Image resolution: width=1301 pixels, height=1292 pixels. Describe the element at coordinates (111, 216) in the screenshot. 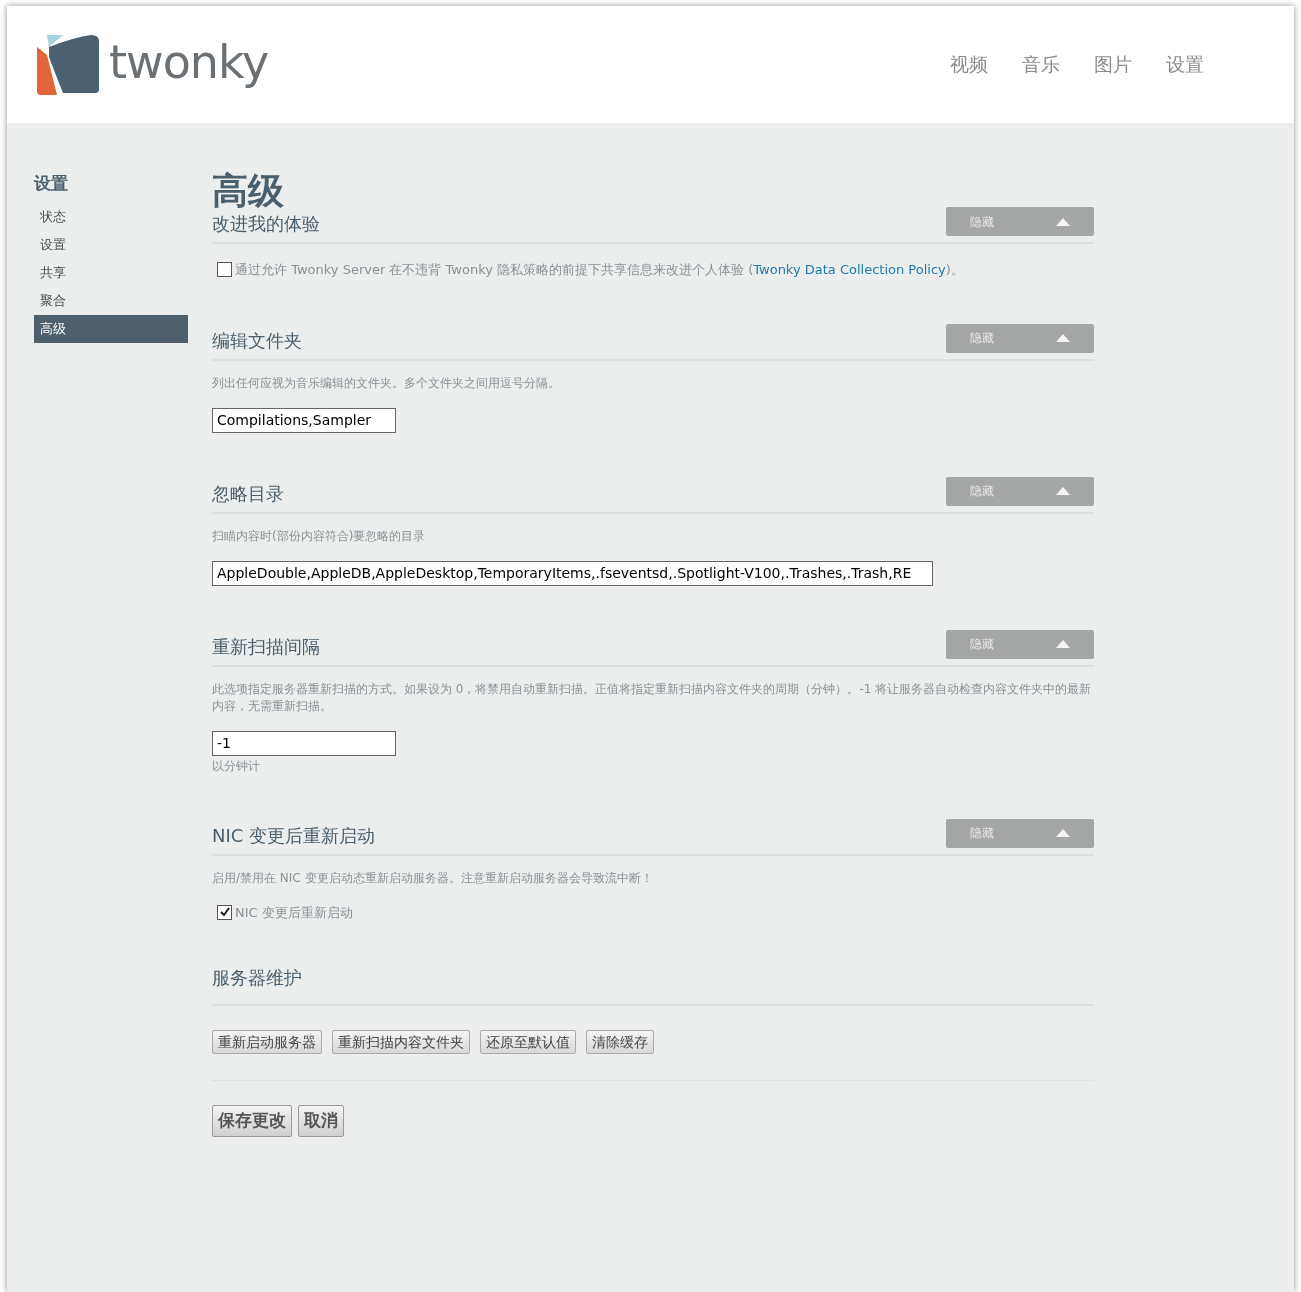

I see `sidebar-item: 状态` at that location.